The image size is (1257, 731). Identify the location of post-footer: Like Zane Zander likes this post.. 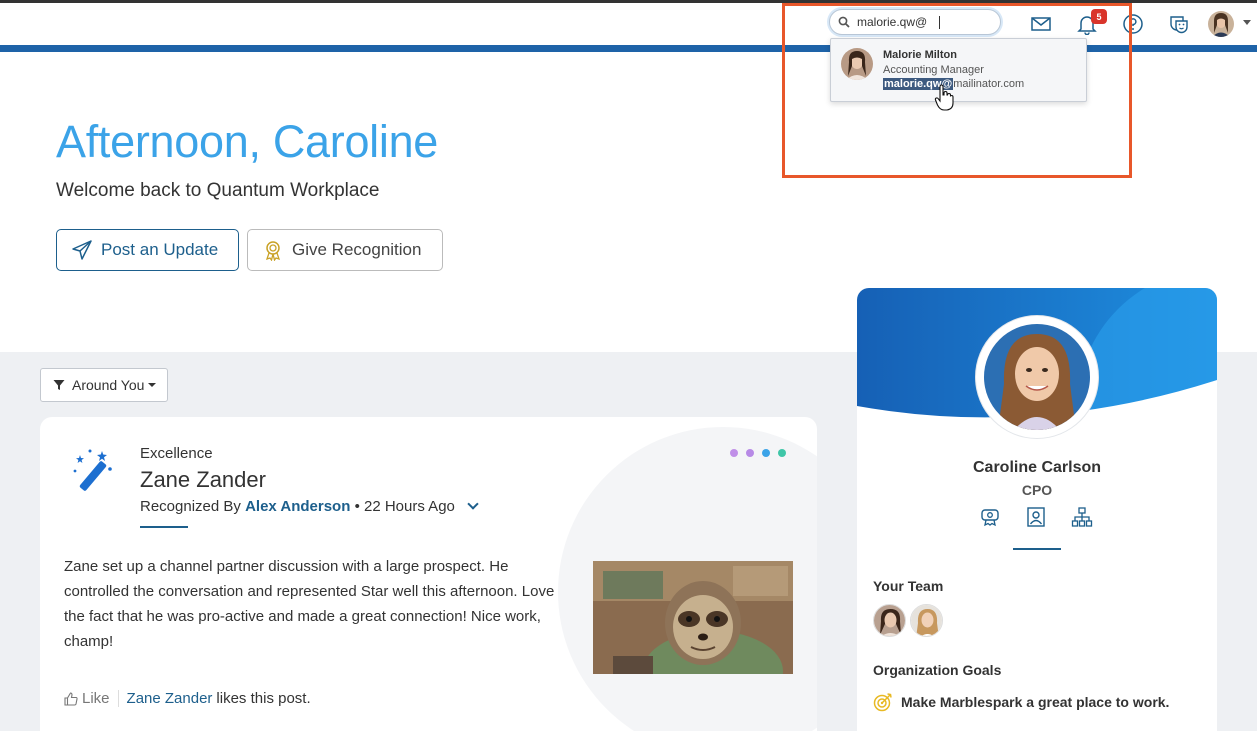
(187, 698).